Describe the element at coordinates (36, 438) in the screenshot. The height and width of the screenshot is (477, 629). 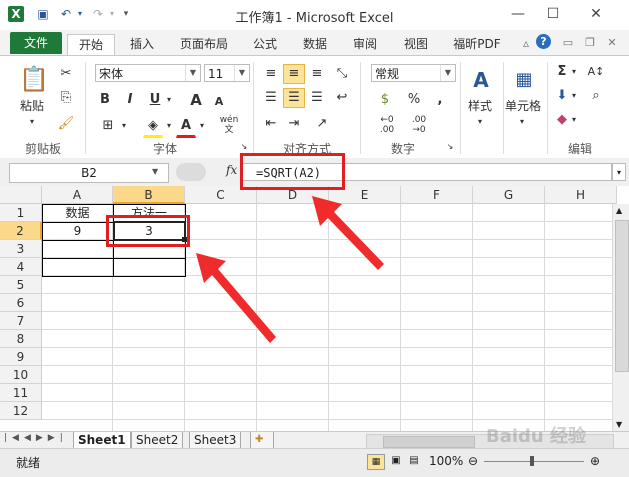
I see `sheet-nav-arrows-icon: |◀◀▶▶|` at that location.